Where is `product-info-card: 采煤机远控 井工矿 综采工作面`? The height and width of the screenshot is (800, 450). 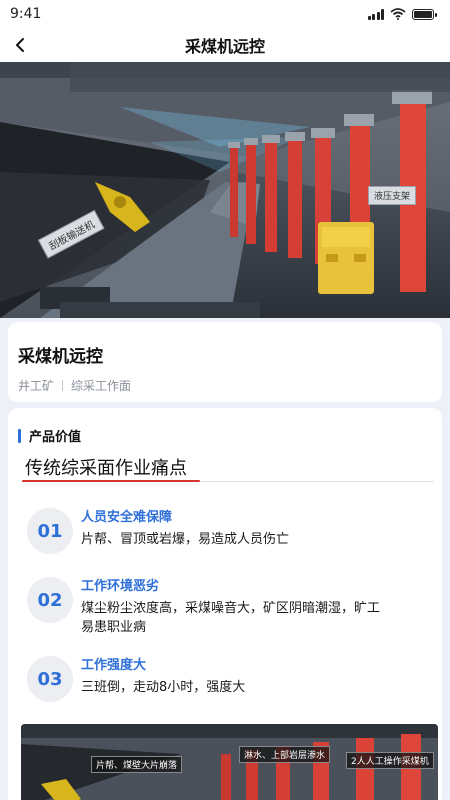 product-info-card: 采煤机远控 井工矿 综采工作面 is located at coordinates (225, 362).